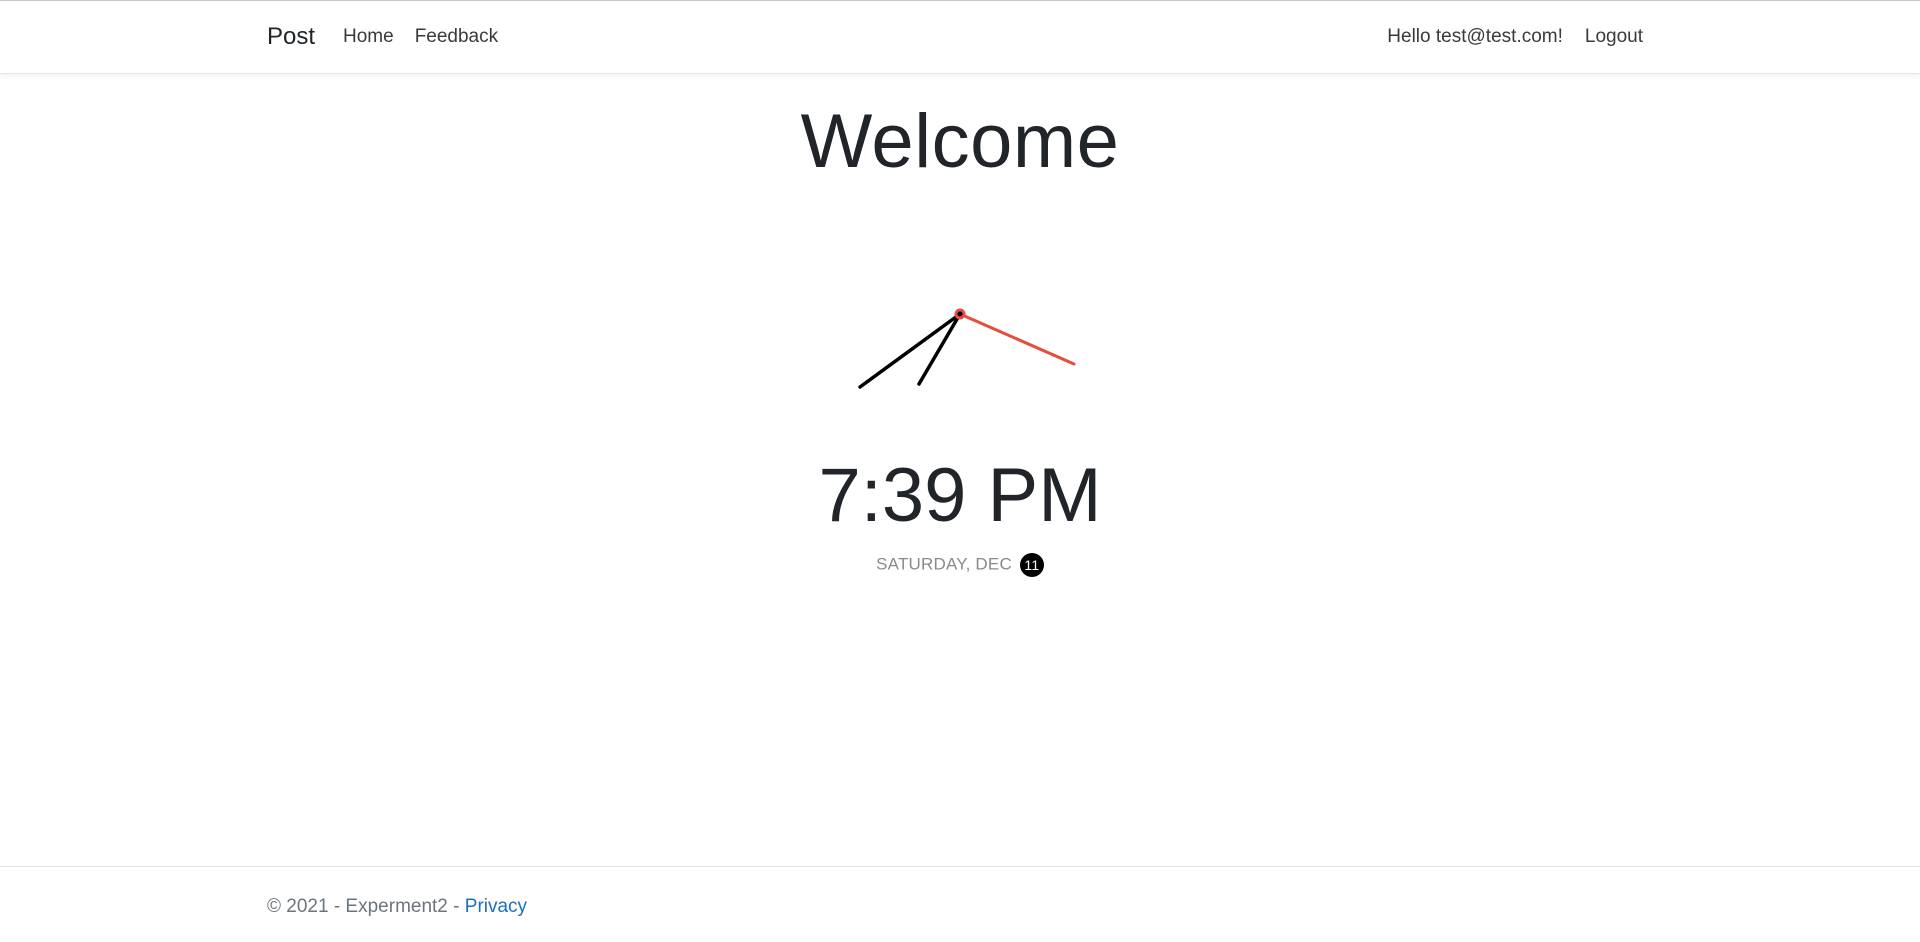  Describe the element at coordinates (363, 906) in the screenshot. I see `footer-copyright: © 2021 - Experment2 -` at that location.